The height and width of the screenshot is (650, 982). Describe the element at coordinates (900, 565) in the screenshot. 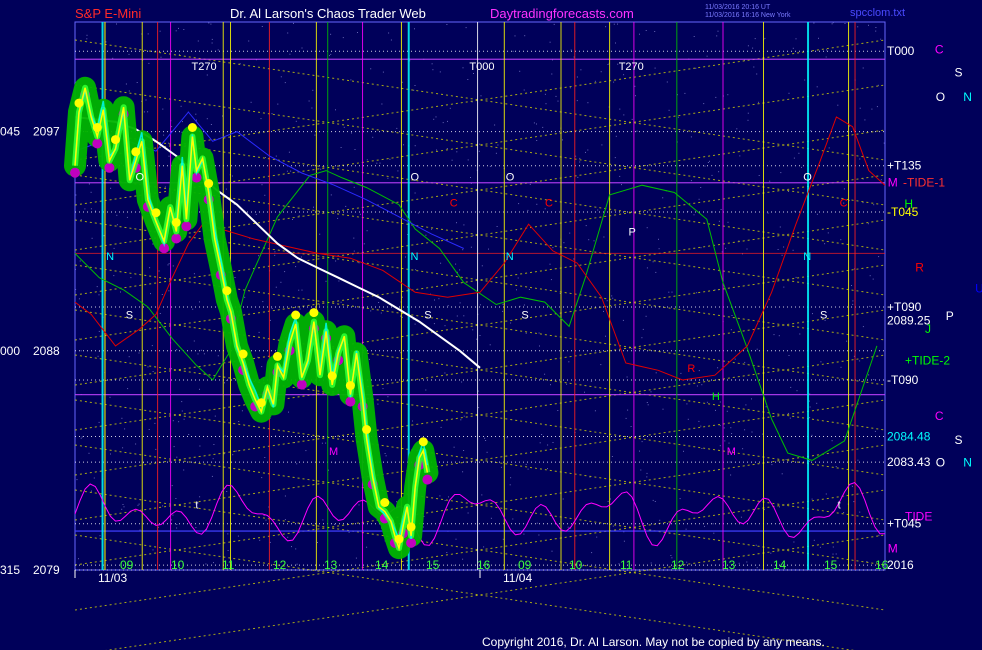

I see `right-axis-label: 2016` at that location.